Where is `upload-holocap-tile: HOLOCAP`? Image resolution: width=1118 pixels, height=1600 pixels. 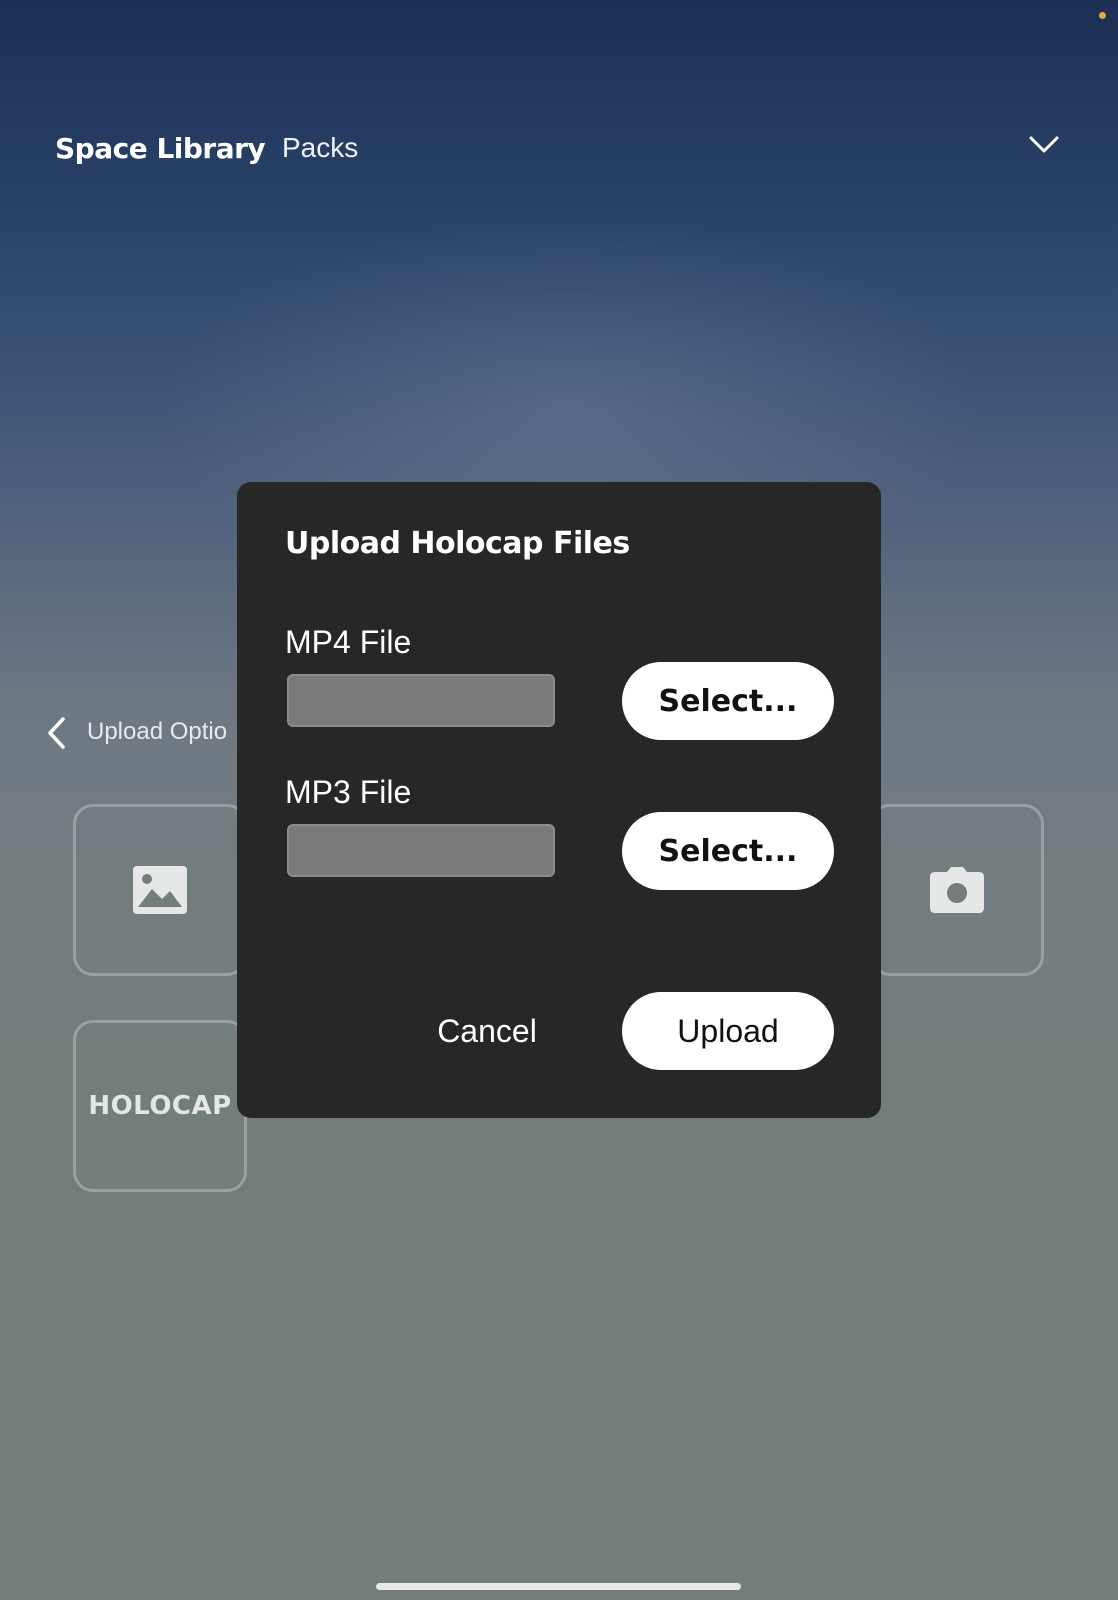 upload-holocap-tile: HOLOCAP is located at coordinates (160, 1106).